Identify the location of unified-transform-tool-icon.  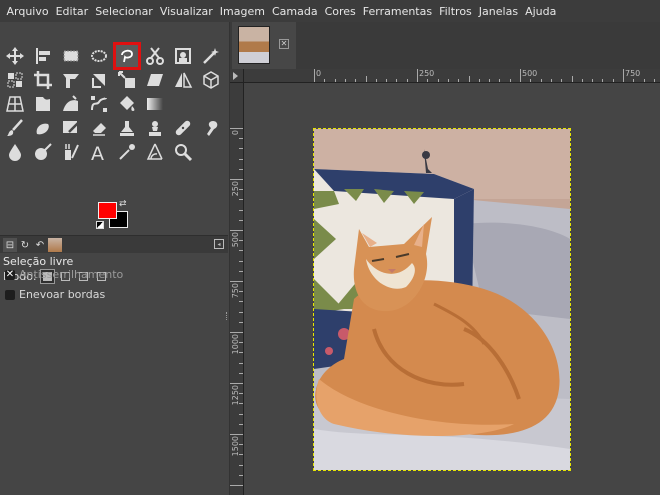
(71, 80).